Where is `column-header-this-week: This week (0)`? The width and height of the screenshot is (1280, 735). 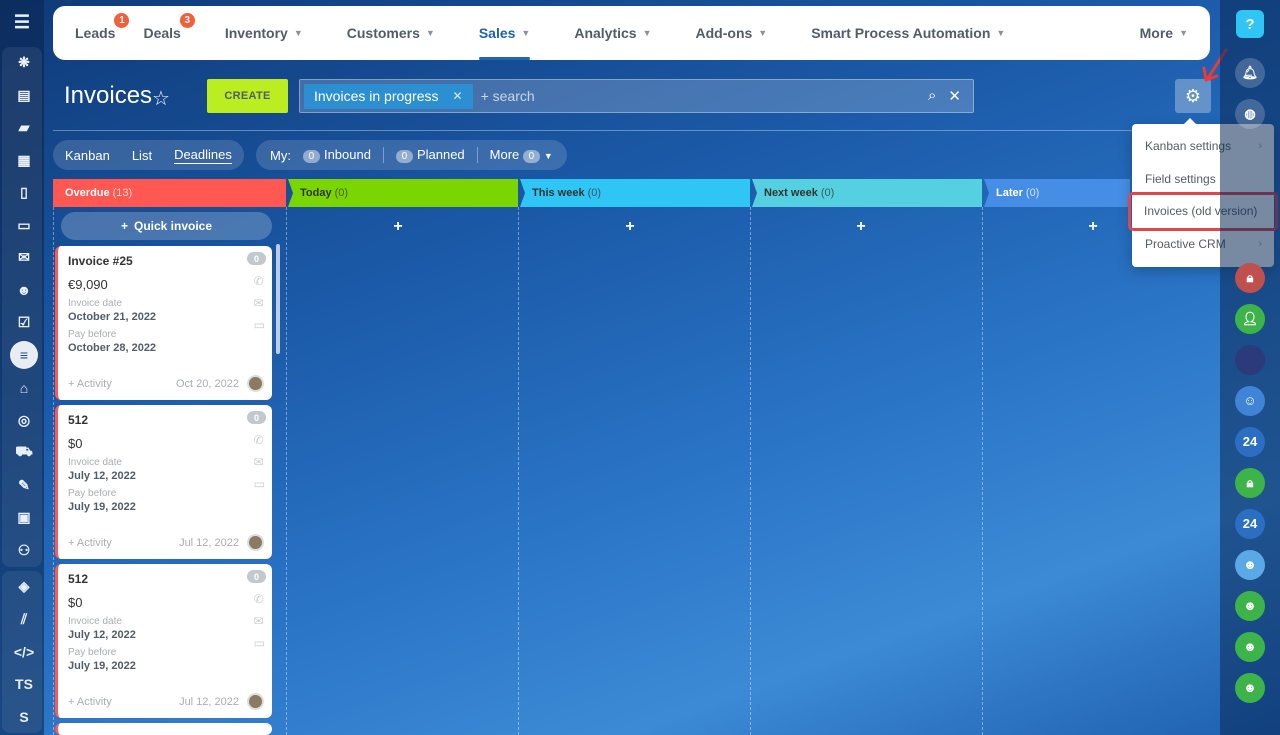
column-header-this-week: This week (0) is located at coordinates (635, 193).